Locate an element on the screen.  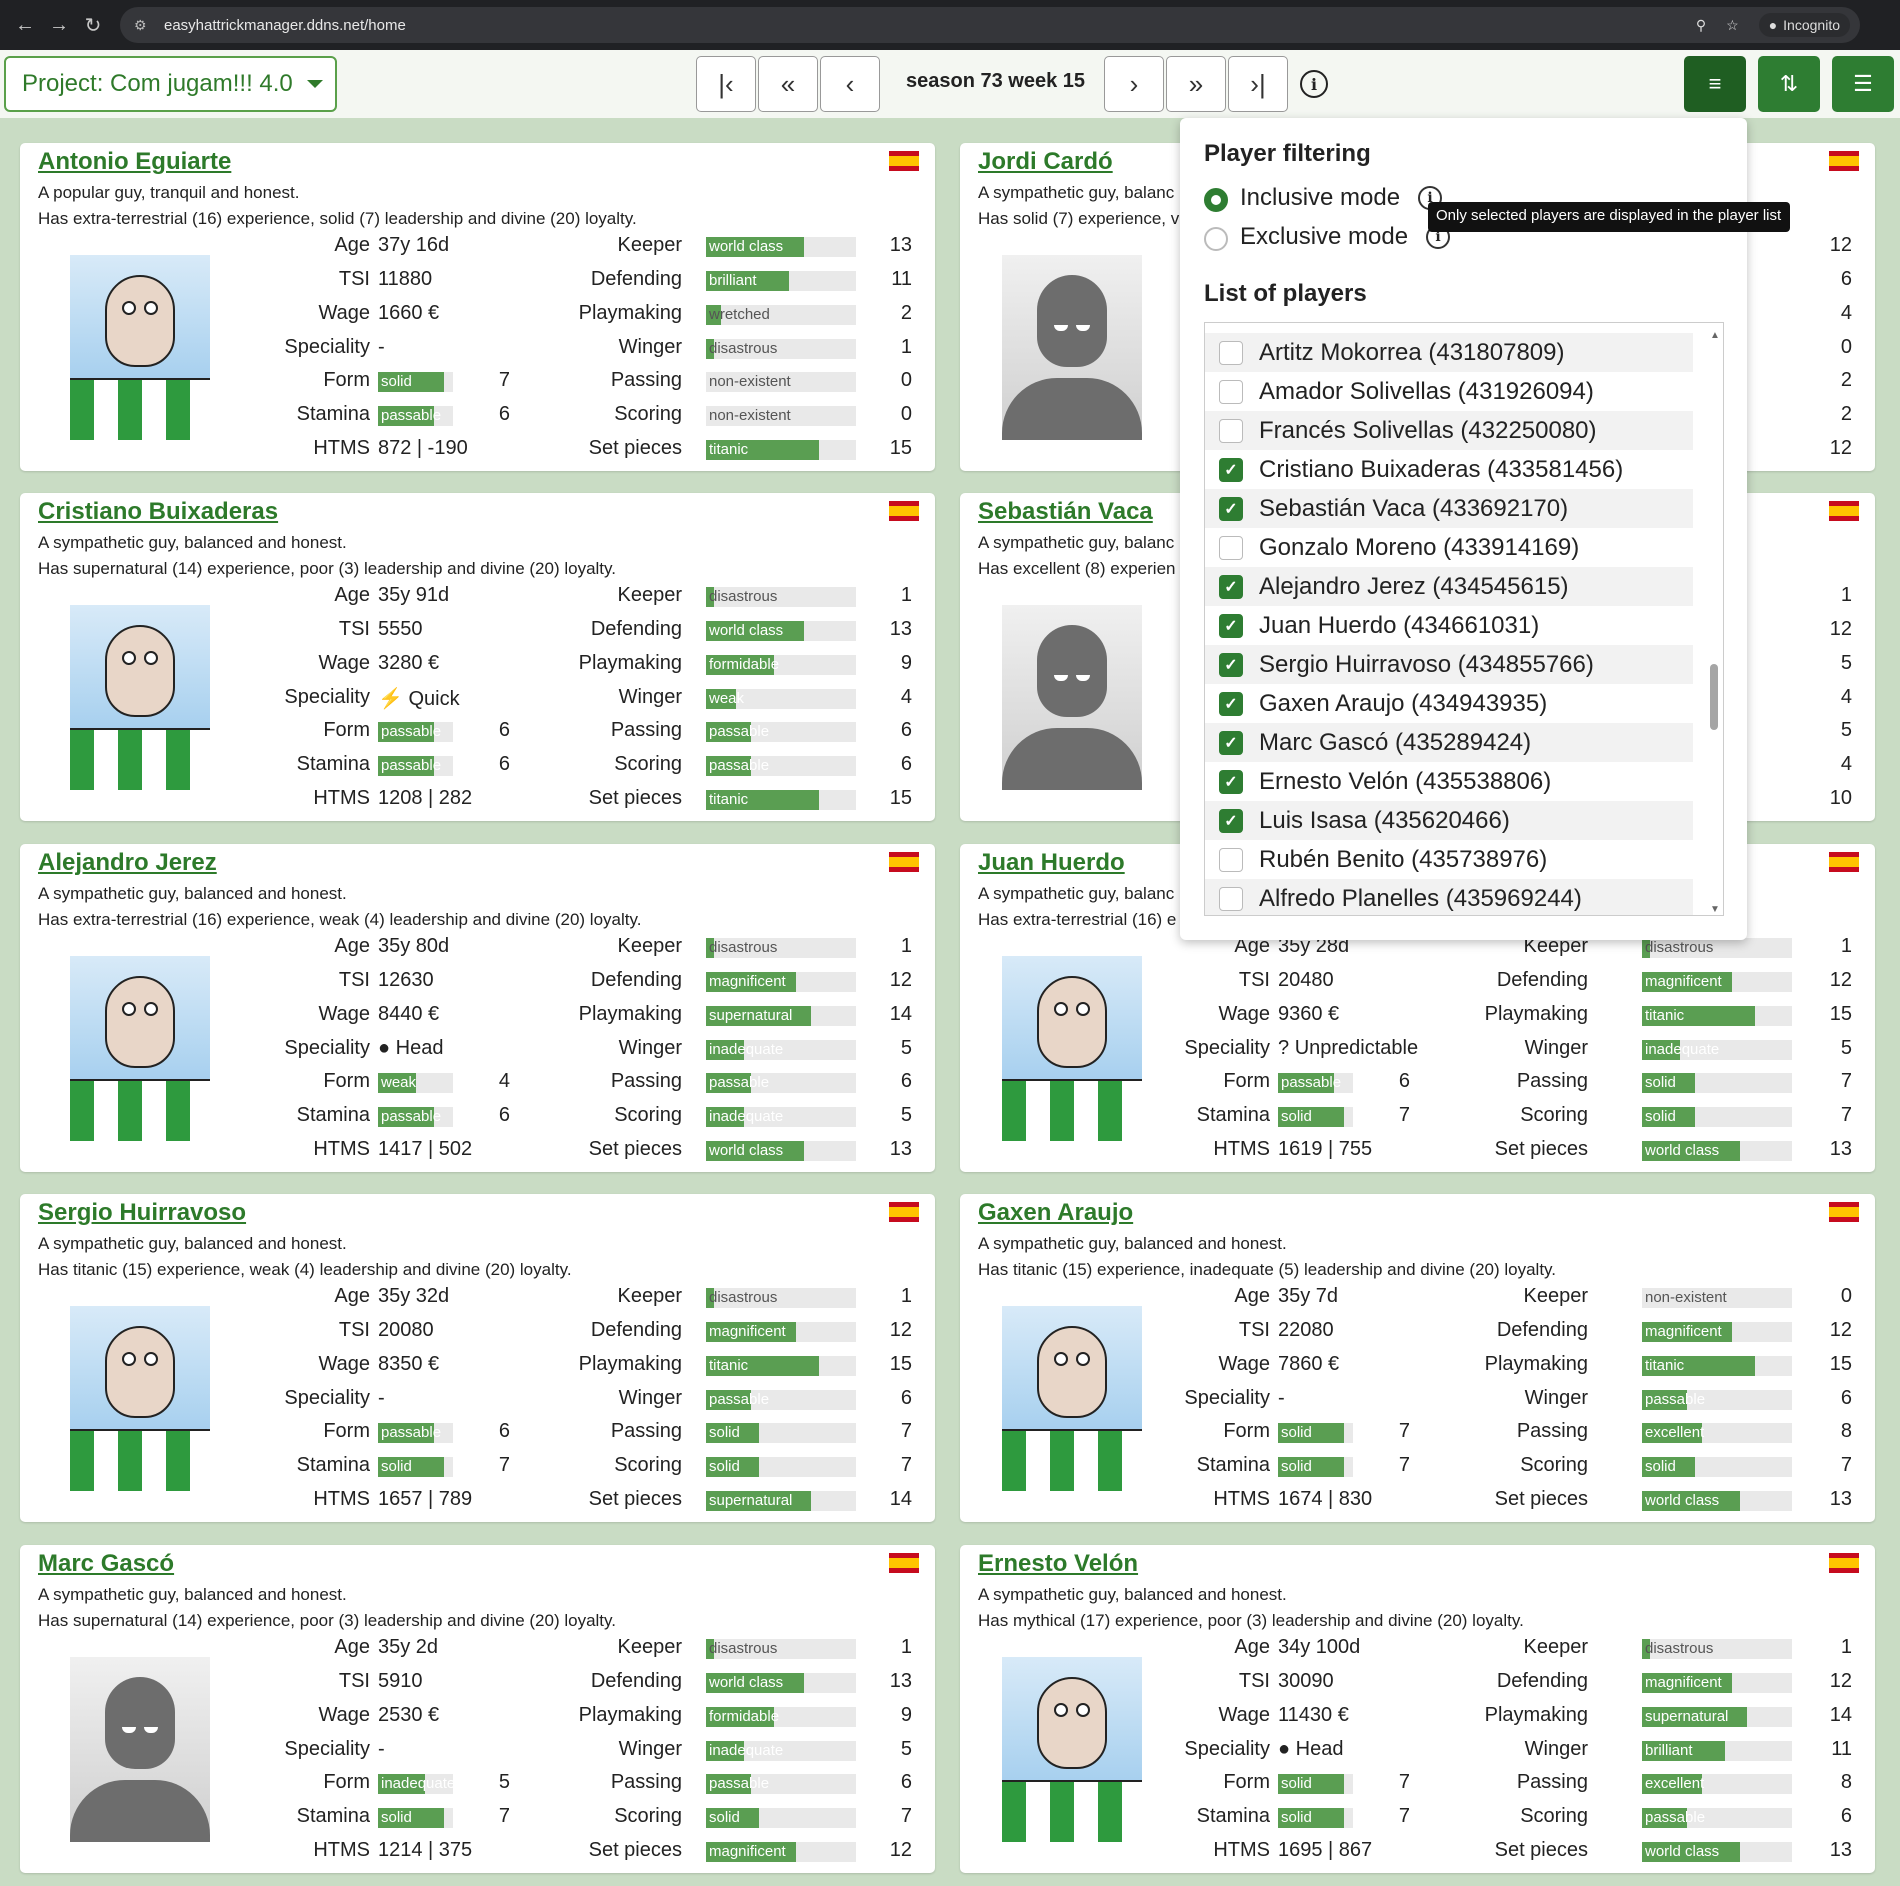
bookmark-star-icon: ☆ is located at coordinates (1732, 25).